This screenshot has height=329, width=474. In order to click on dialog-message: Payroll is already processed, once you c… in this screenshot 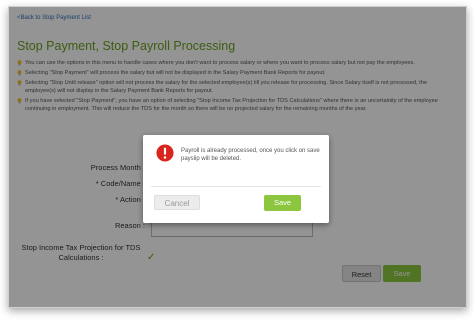, I will do `click(250, 155)`.